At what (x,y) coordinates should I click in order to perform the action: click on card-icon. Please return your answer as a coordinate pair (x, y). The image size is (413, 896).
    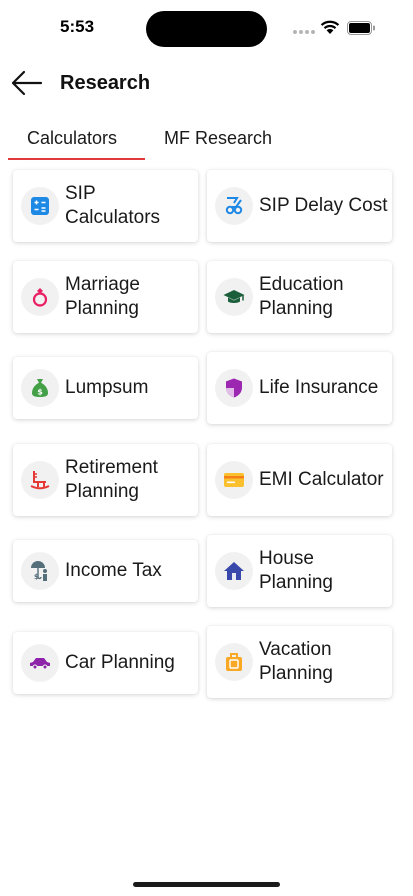
    Looking at the image, I should click on (234, 480).